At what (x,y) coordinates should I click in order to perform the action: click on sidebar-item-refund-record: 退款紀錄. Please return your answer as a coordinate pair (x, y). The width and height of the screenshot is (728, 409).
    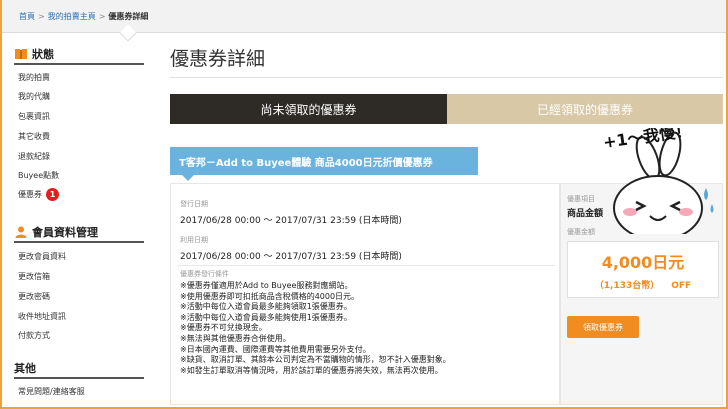
    Looking at the image, I should click on (34, 156).